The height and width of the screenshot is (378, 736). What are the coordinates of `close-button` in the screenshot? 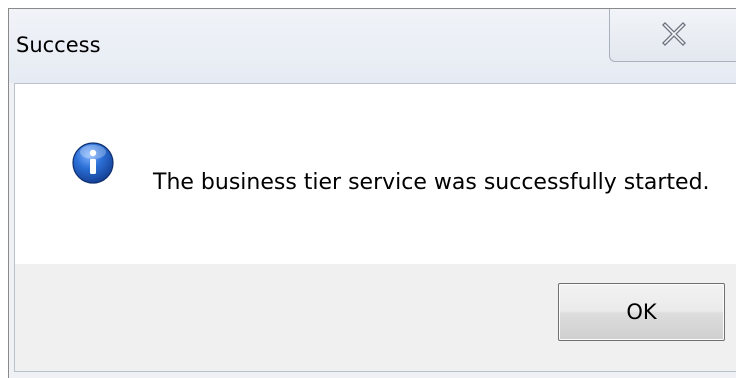 It's located at (672, 35).